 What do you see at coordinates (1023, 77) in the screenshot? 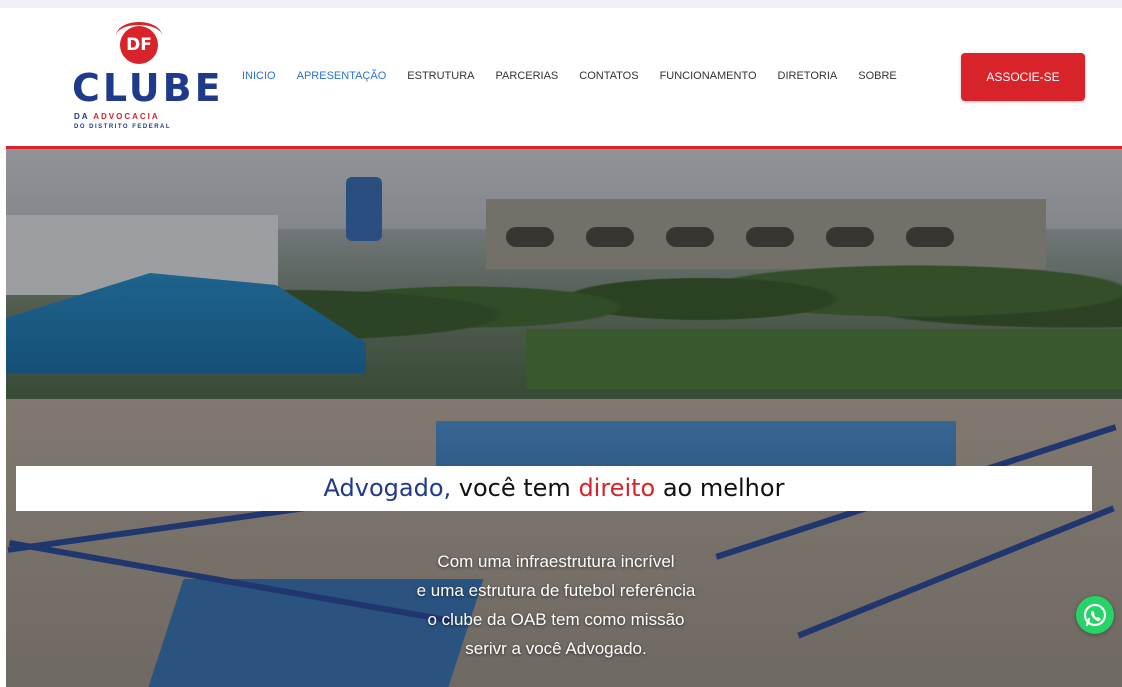
I see `associe-se-button: ASSOCIE-SE` at bounding box center [1023, 77].